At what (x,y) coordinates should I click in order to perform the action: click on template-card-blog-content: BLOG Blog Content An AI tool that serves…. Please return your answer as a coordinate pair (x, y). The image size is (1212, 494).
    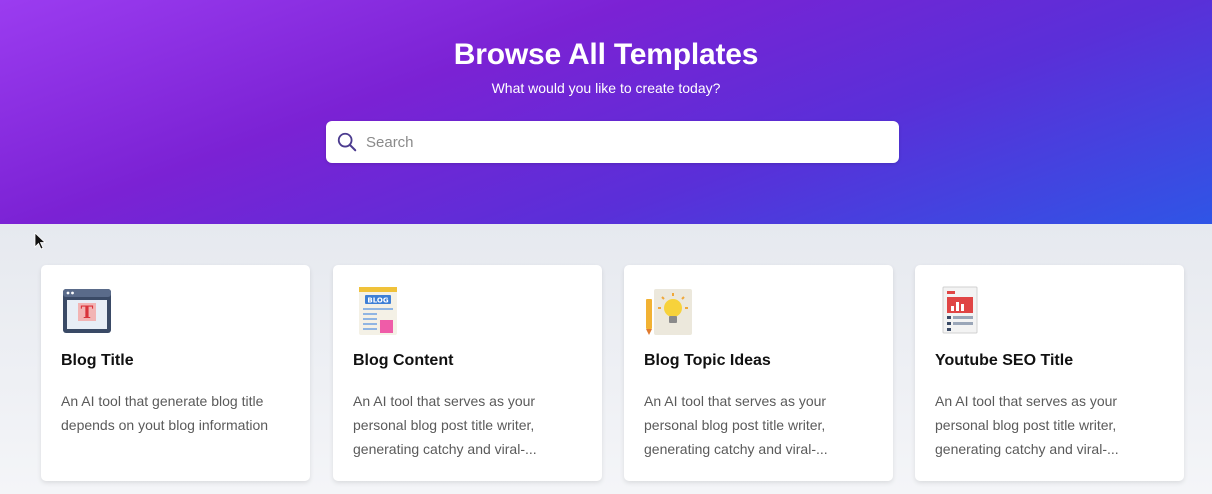
    Looking at the image, I should click on (467, 373).